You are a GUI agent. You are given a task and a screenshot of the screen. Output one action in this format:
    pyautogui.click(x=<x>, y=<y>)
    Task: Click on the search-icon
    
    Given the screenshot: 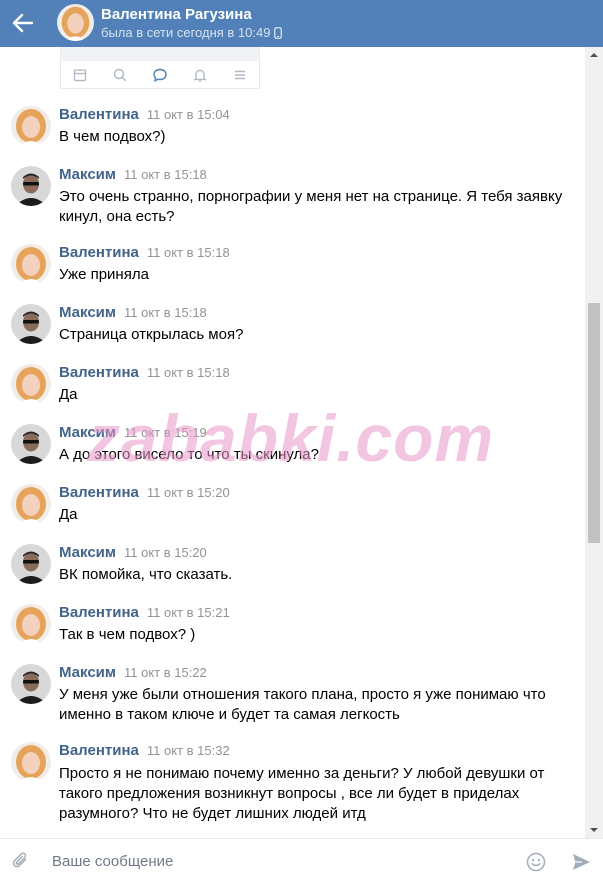 What is the action you would take?
    pyautogui.click(x=120, y=75)
    